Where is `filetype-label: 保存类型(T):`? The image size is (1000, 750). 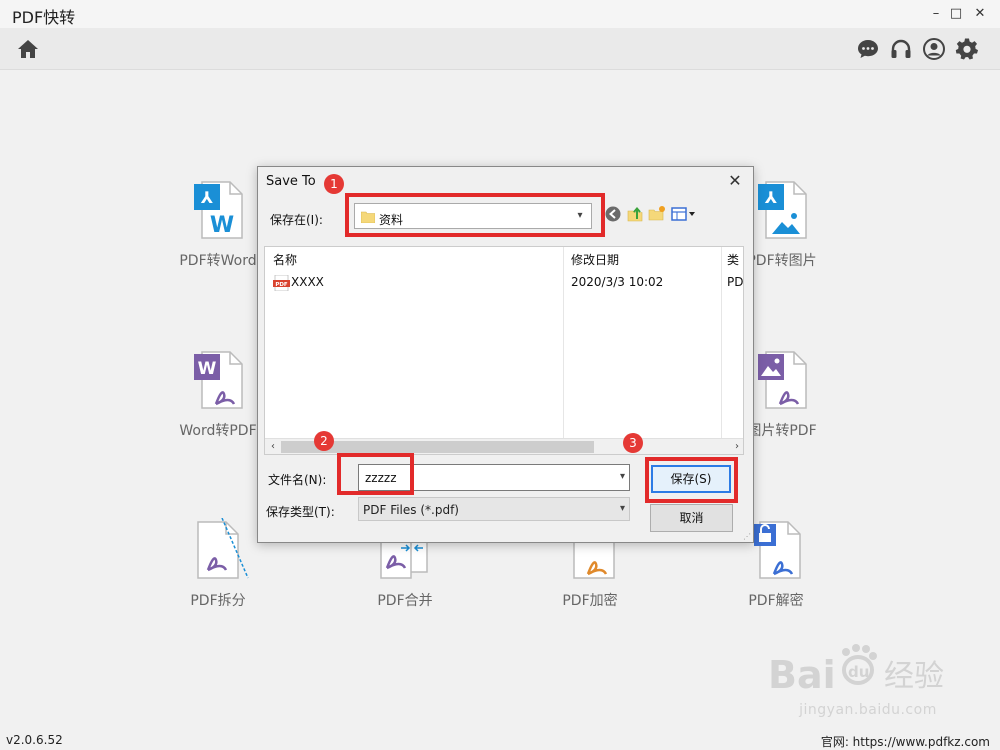
filetype-label: 保存类型(T): is located at coordinates (300, 512).